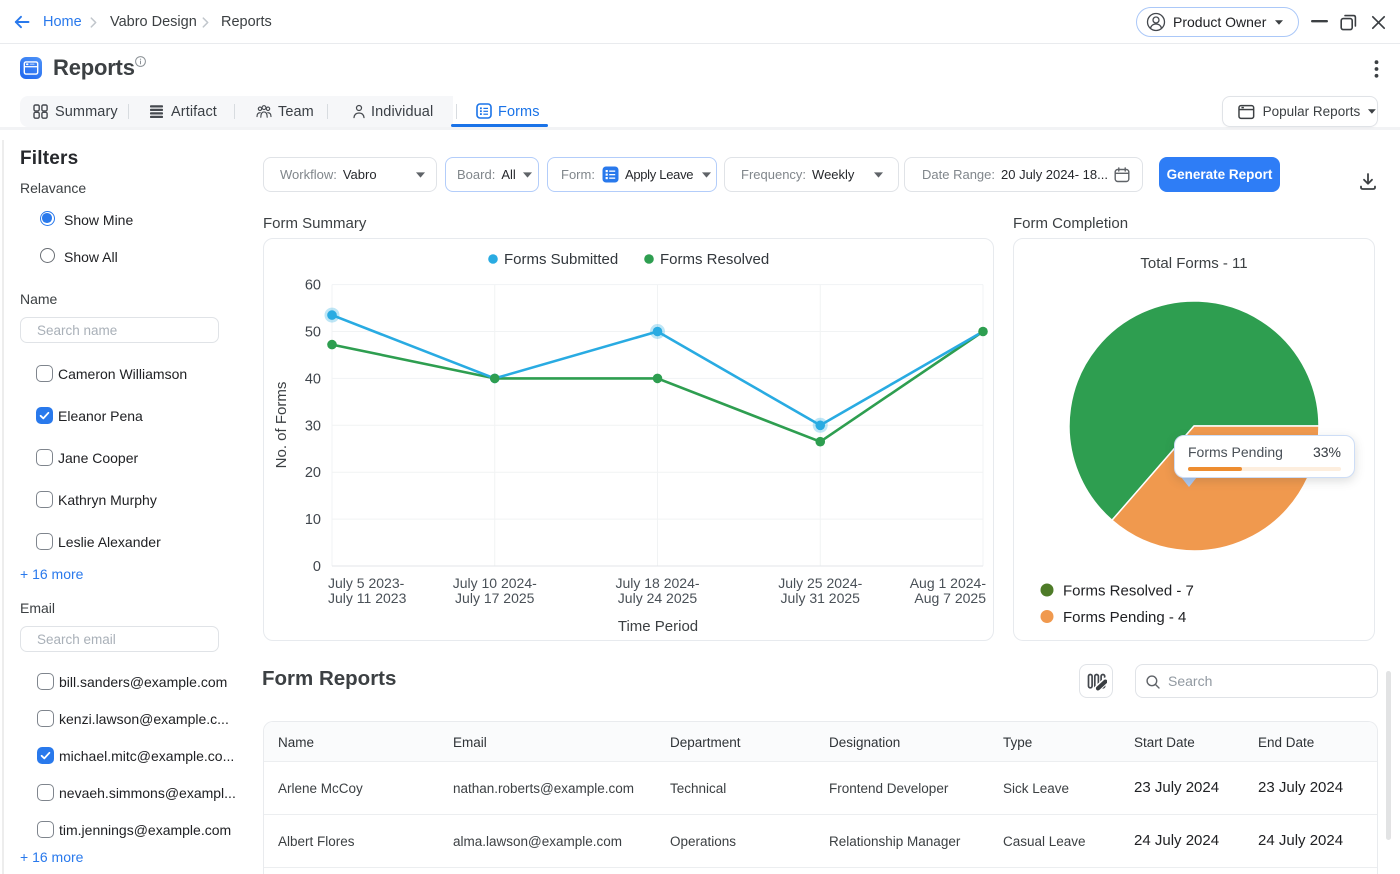 The height and width of the screenshot is (874, 1400). Describe the element at coordinates (1124, 617) in the screenshot. I see `svg-text: Forms Pending - 4` at that location.